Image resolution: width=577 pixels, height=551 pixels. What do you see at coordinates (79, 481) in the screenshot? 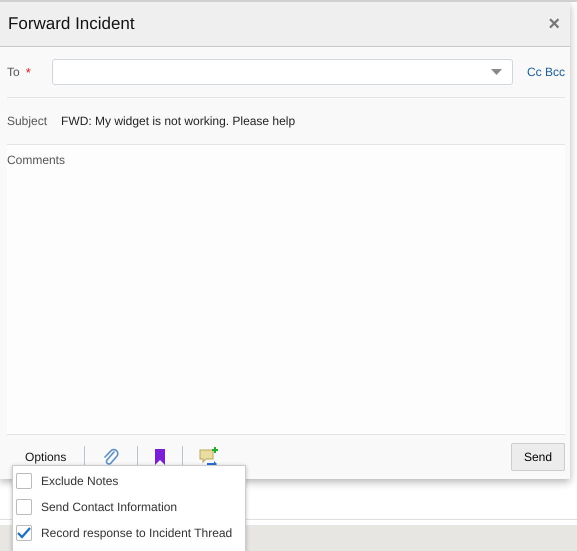
I see `menu-item-label: Exclude Notes` at bounding box center [79, 481].